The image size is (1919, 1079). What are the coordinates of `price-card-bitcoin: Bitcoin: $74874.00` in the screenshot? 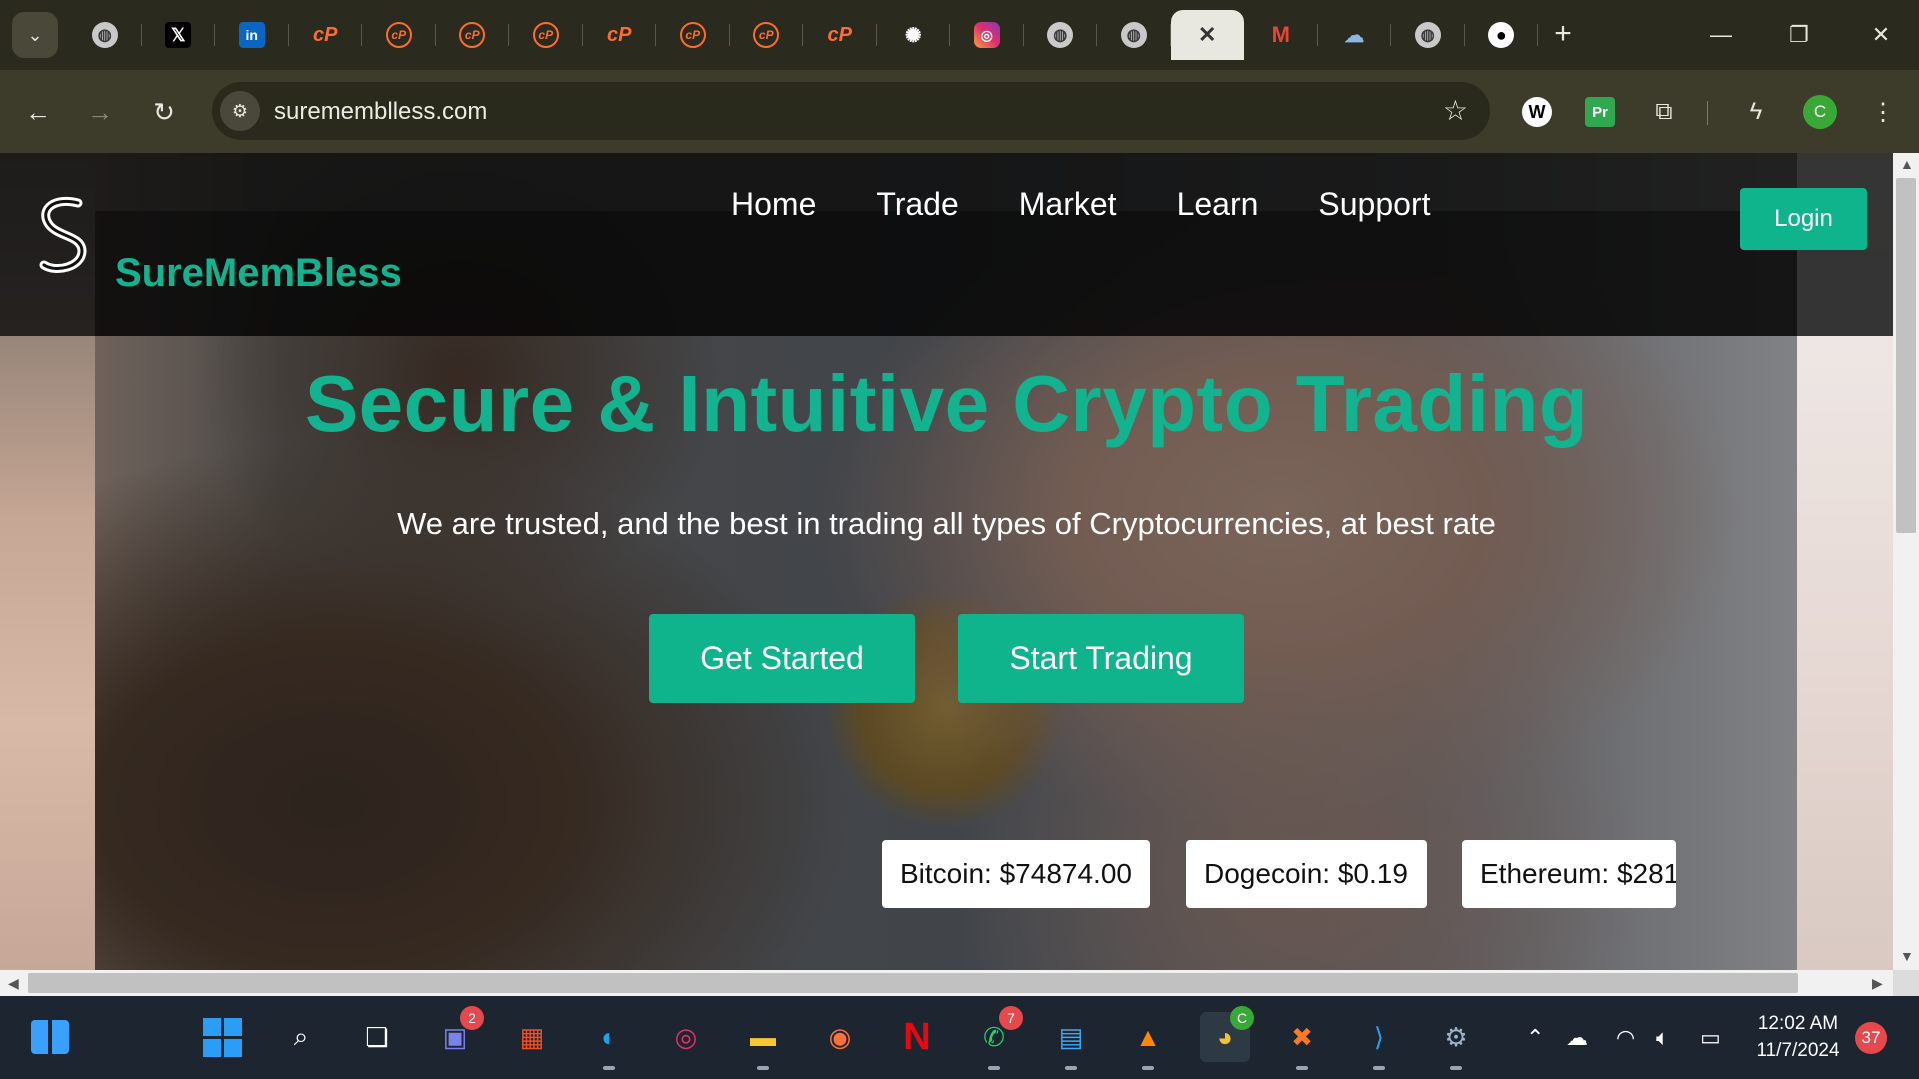 It's located at (1016, 874).